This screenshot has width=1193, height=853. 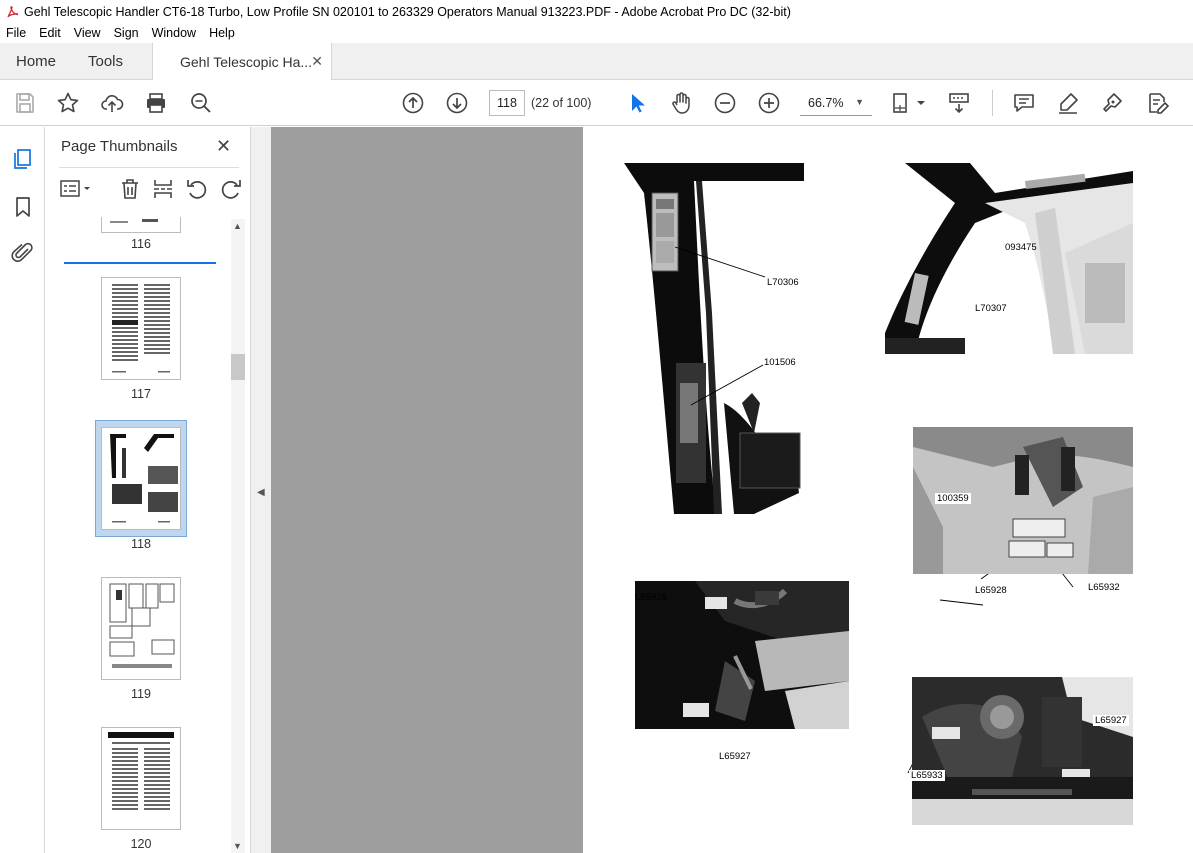 What do you see at coordinates (141, 394) in the screenshot?
I see `thumbnail-label: 117` at bounding box center [141, 394].